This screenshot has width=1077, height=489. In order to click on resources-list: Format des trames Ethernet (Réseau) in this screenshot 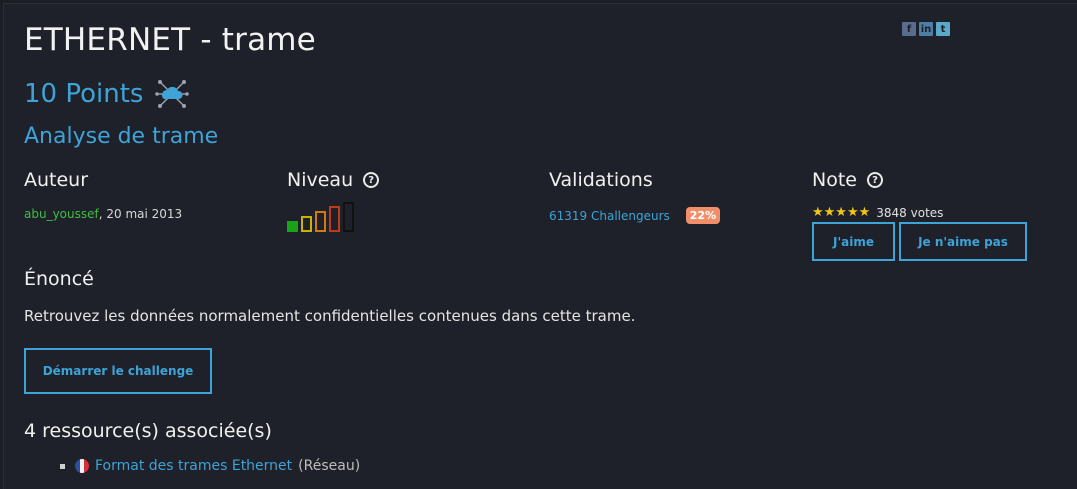, I will do `click(210, 470)`.